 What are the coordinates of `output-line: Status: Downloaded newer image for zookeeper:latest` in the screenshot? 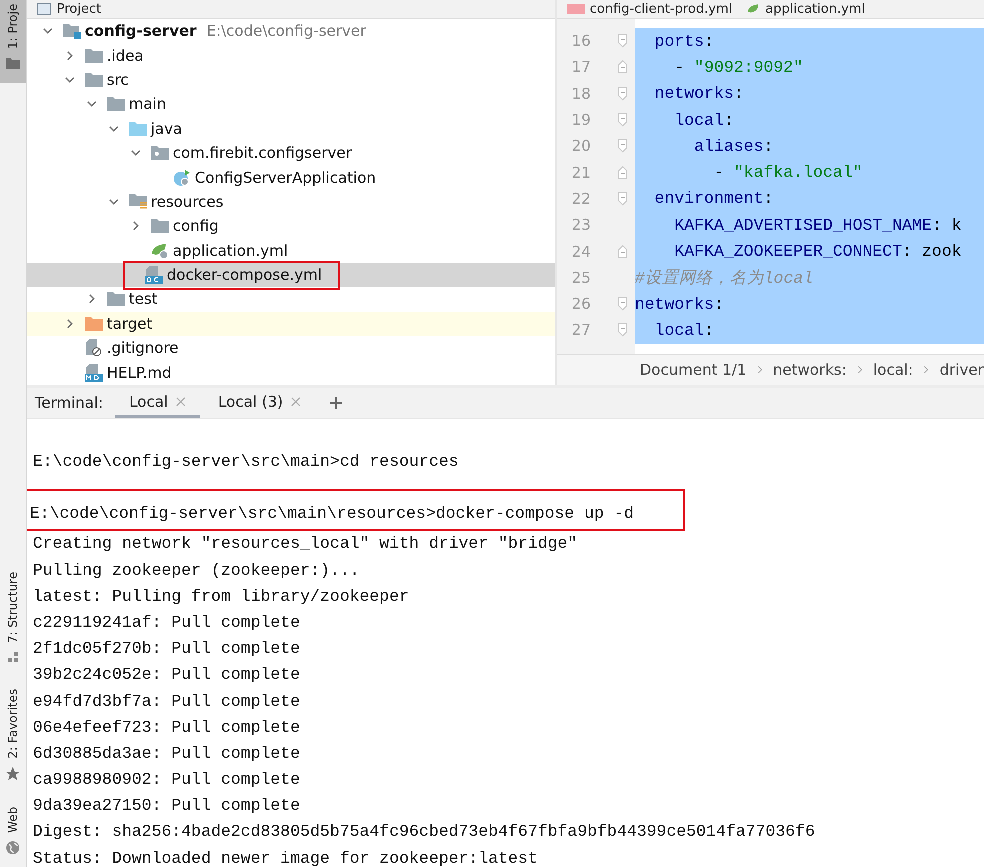 It's located at (285, 857).